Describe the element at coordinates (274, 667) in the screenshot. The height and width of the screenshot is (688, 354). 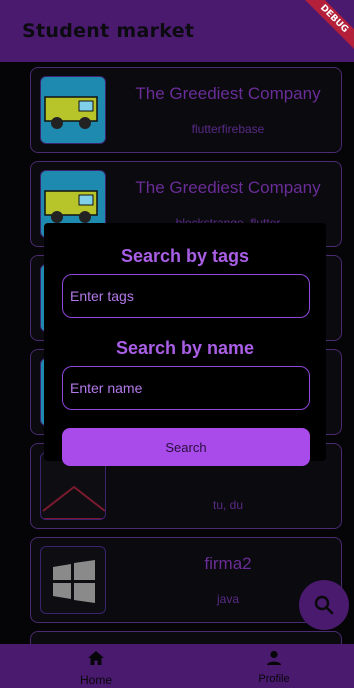
I see `nav-profile: Profile` at that location.